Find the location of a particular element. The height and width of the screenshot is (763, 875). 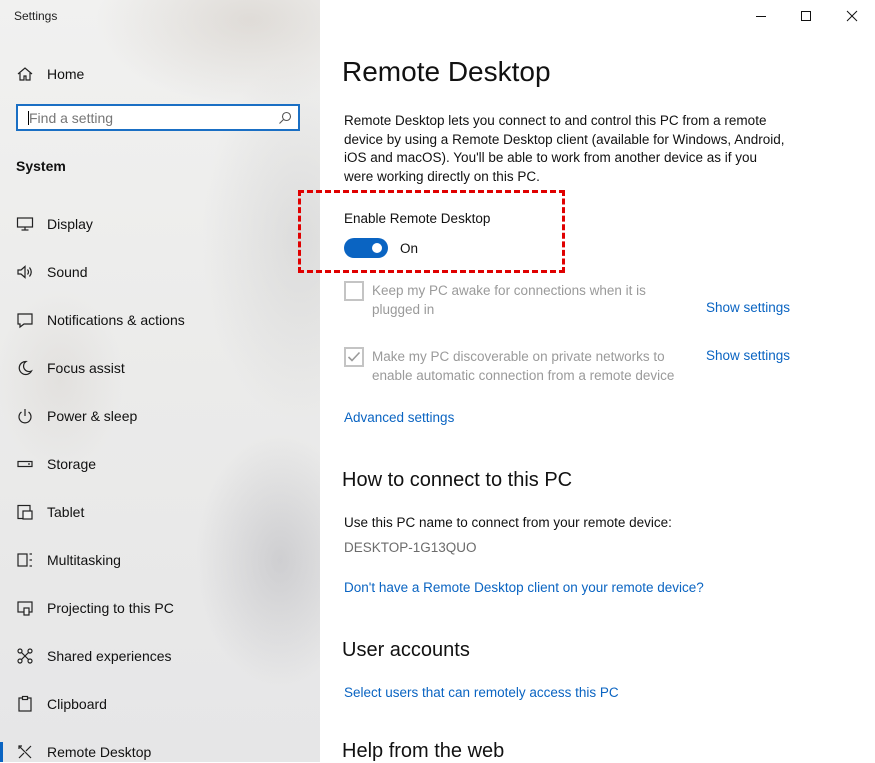

remote-desktop-icon is located at coordinates (25, 752).